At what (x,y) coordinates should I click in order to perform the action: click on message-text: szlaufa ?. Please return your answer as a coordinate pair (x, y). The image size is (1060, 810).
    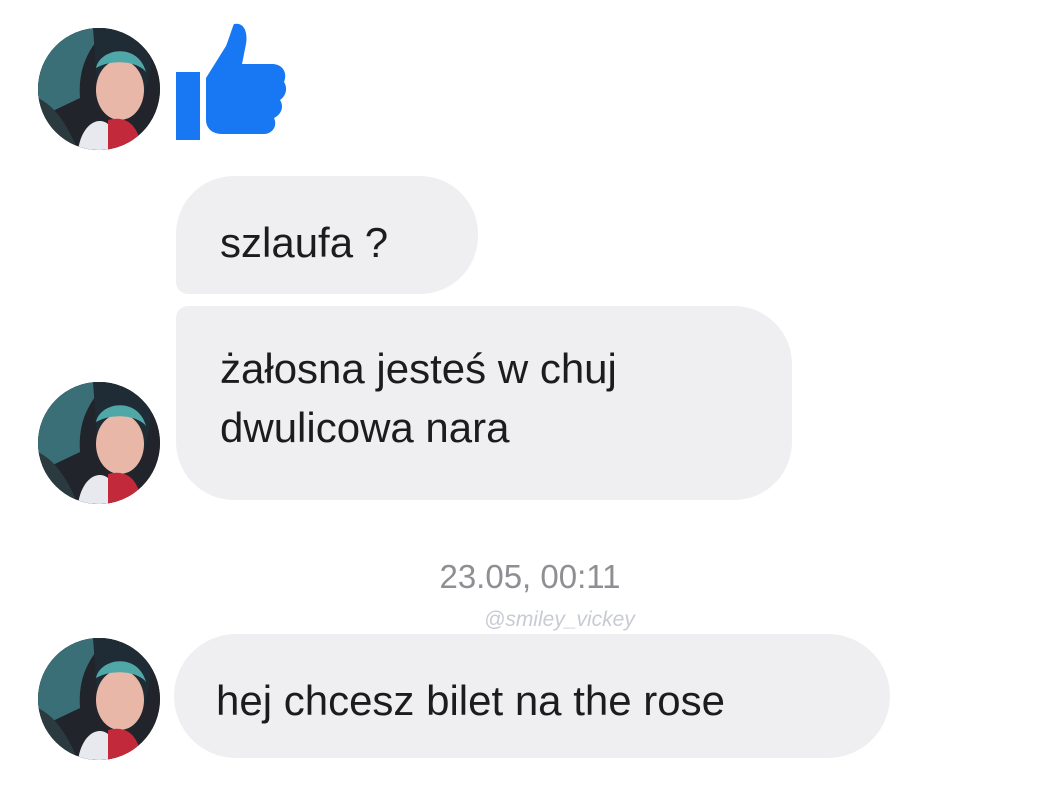
    Looking at the image, I should click on (304, 242).